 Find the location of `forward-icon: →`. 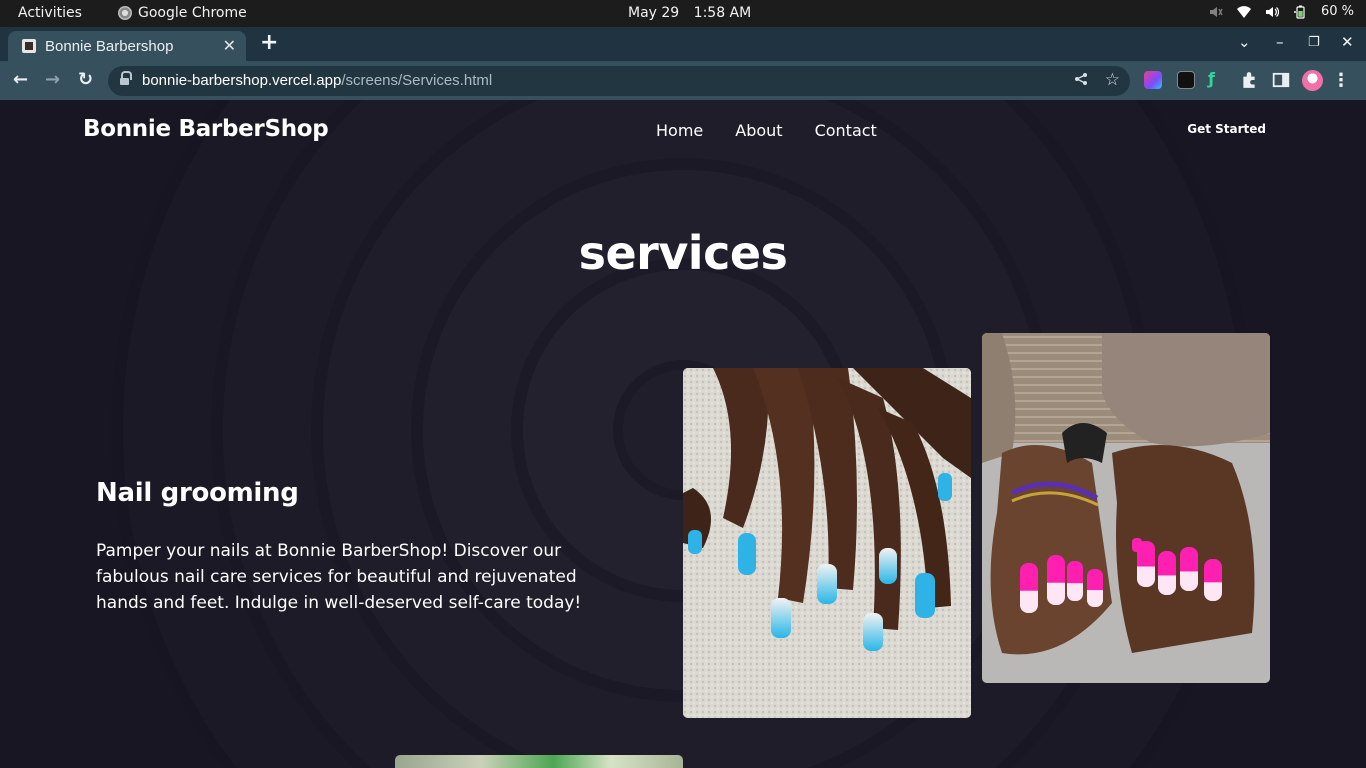

forward-icon: → is located at coordinates (52, 79).